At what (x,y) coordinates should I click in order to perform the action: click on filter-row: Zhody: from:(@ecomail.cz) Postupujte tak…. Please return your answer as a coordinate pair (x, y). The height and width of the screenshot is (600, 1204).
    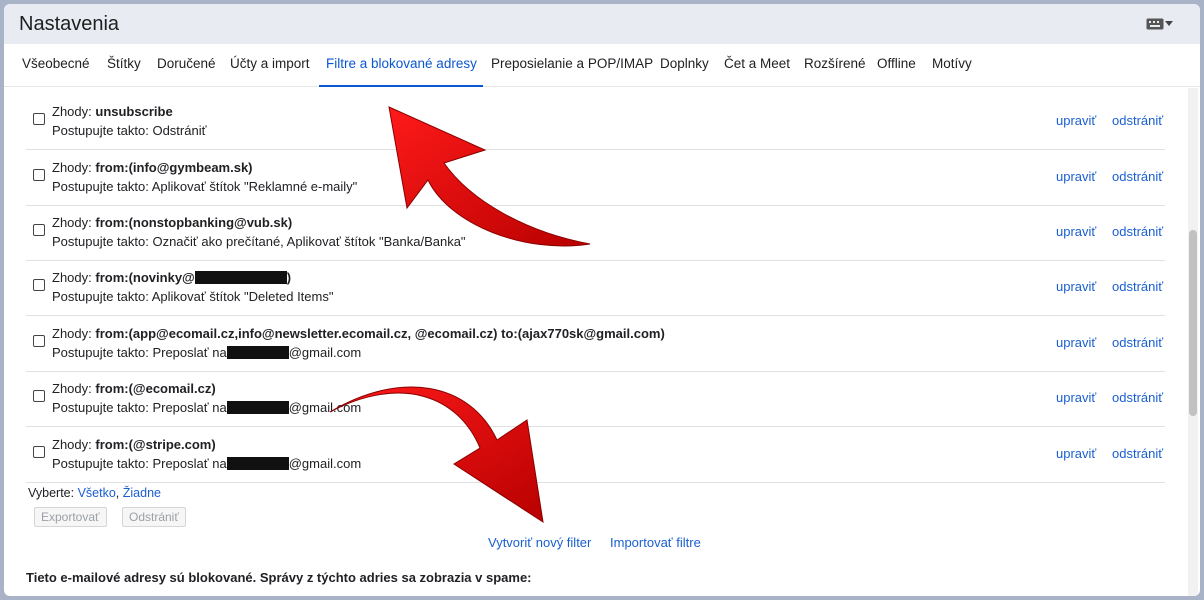
    Looking at the image, I should click on (595, 399).